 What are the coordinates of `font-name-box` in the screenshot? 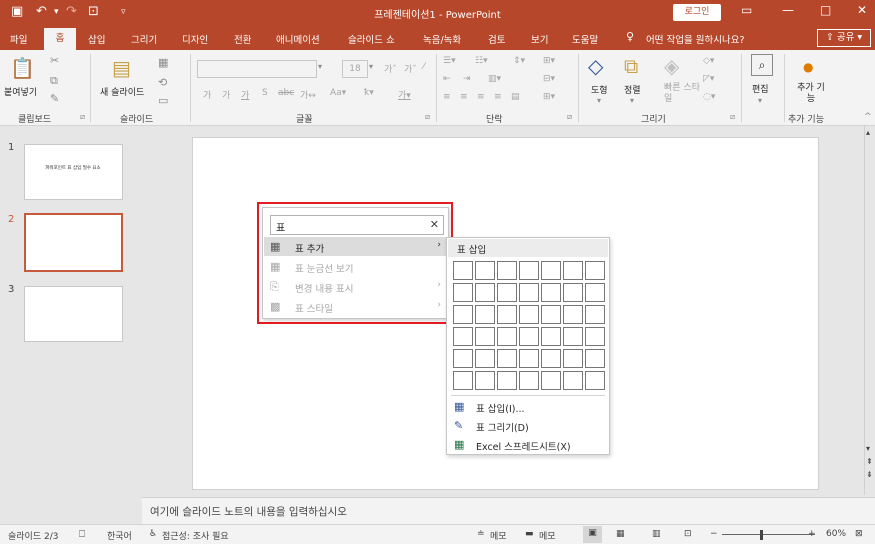 It's located at (257, 69).